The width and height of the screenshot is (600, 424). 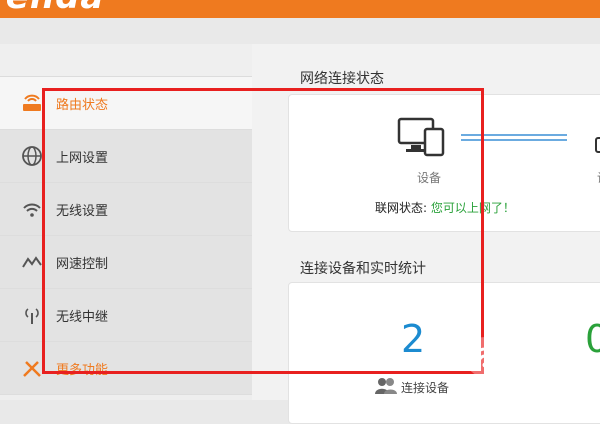 I want to click on tenda-logo: Tenda, so click(x=52, y=8).